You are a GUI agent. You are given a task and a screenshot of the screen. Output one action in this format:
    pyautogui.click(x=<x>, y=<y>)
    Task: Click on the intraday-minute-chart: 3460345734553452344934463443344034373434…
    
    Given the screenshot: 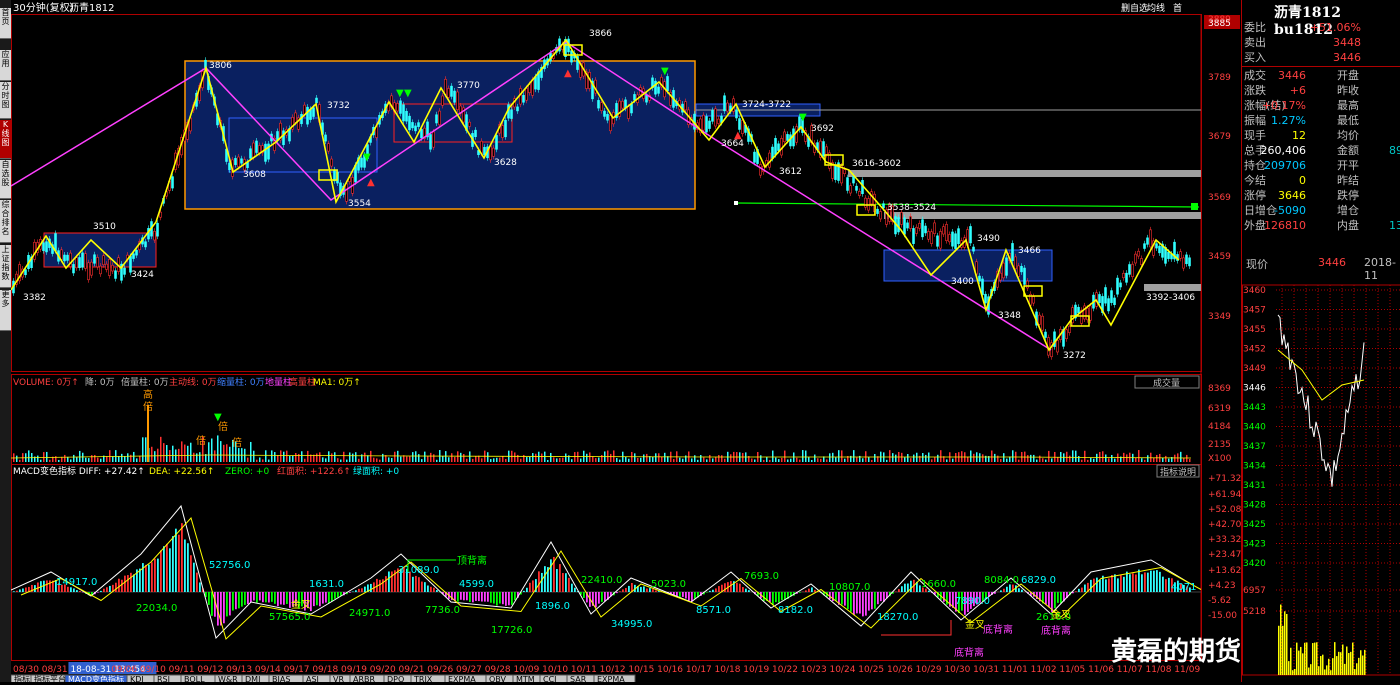 What is the action you would take?
    pyautogui.click(x=1321, y=481)
    